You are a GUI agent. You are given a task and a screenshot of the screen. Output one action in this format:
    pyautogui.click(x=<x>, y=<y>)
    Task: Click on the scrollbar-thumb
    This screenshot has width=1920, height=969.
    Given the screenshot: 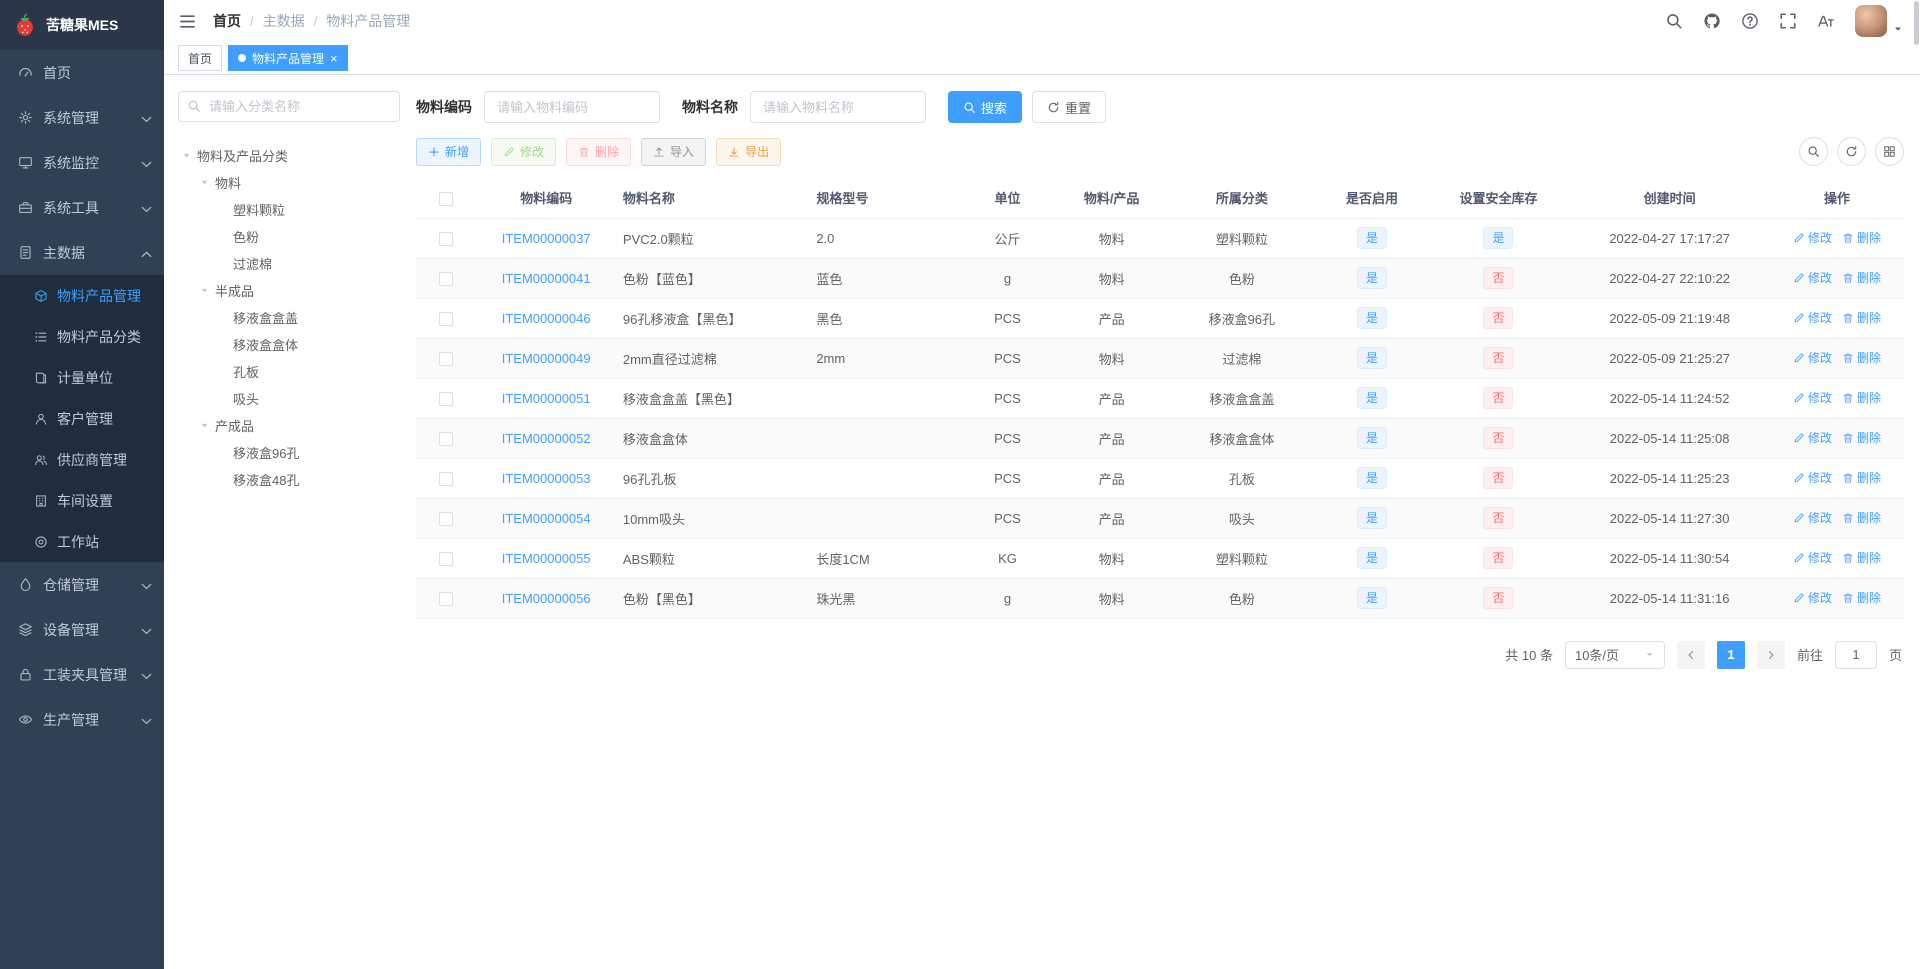 What is the action you would take?
    pyautogui.click(x=1916, y=23)
    